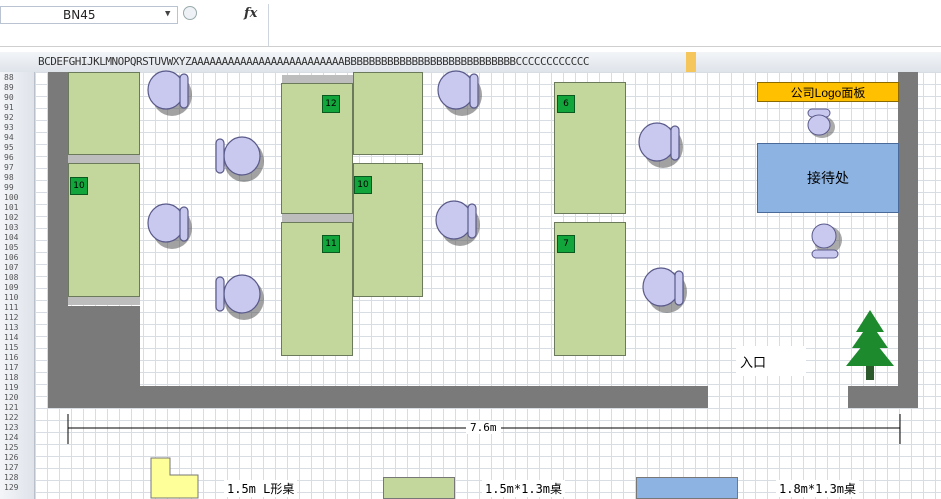  I want to click on row-number: 105, so click(11, 248).